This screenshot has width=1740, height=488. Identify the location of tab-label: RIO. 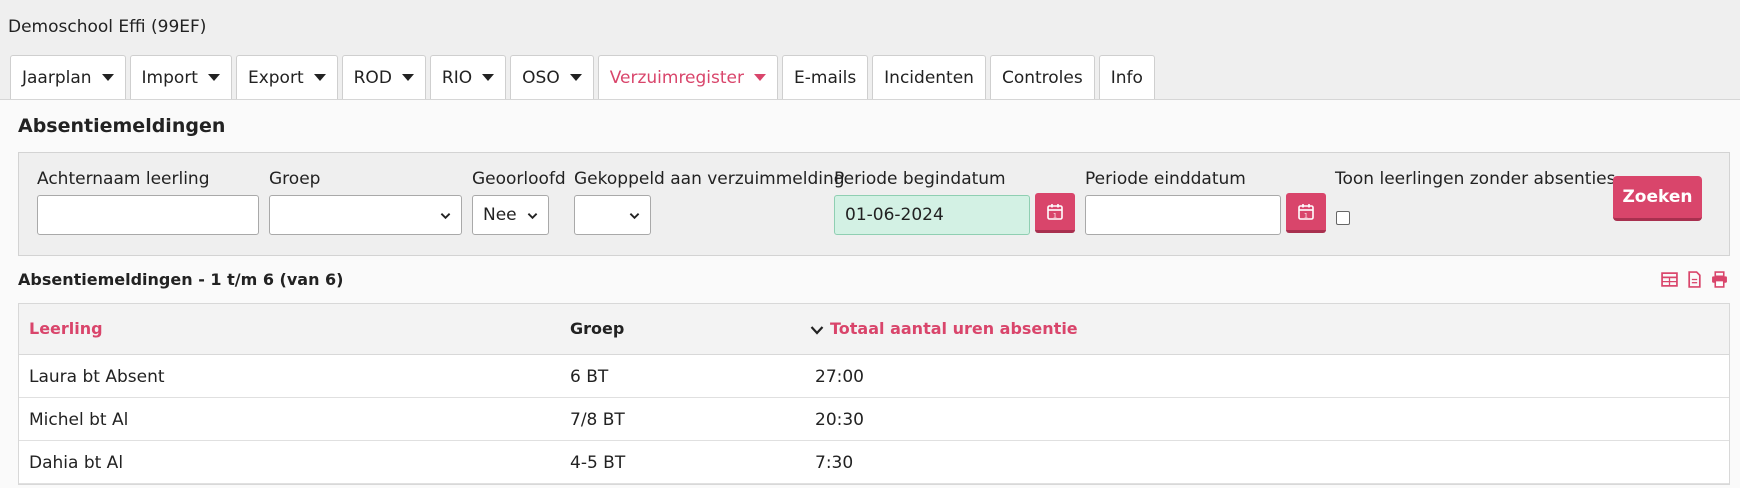
(457, 77).